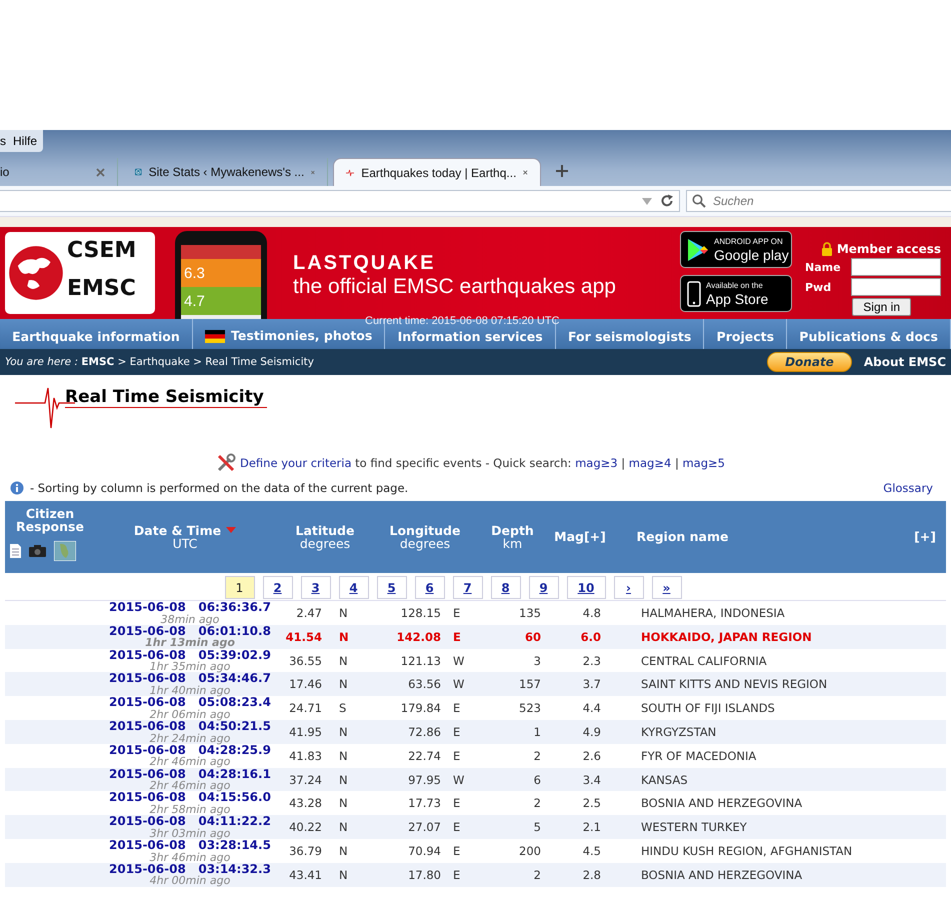 The image size is (951, 900). What do you see at coordinates (429, 587) in the screenshot?
I see `page-link: 6` at bounding box center [429, 587].